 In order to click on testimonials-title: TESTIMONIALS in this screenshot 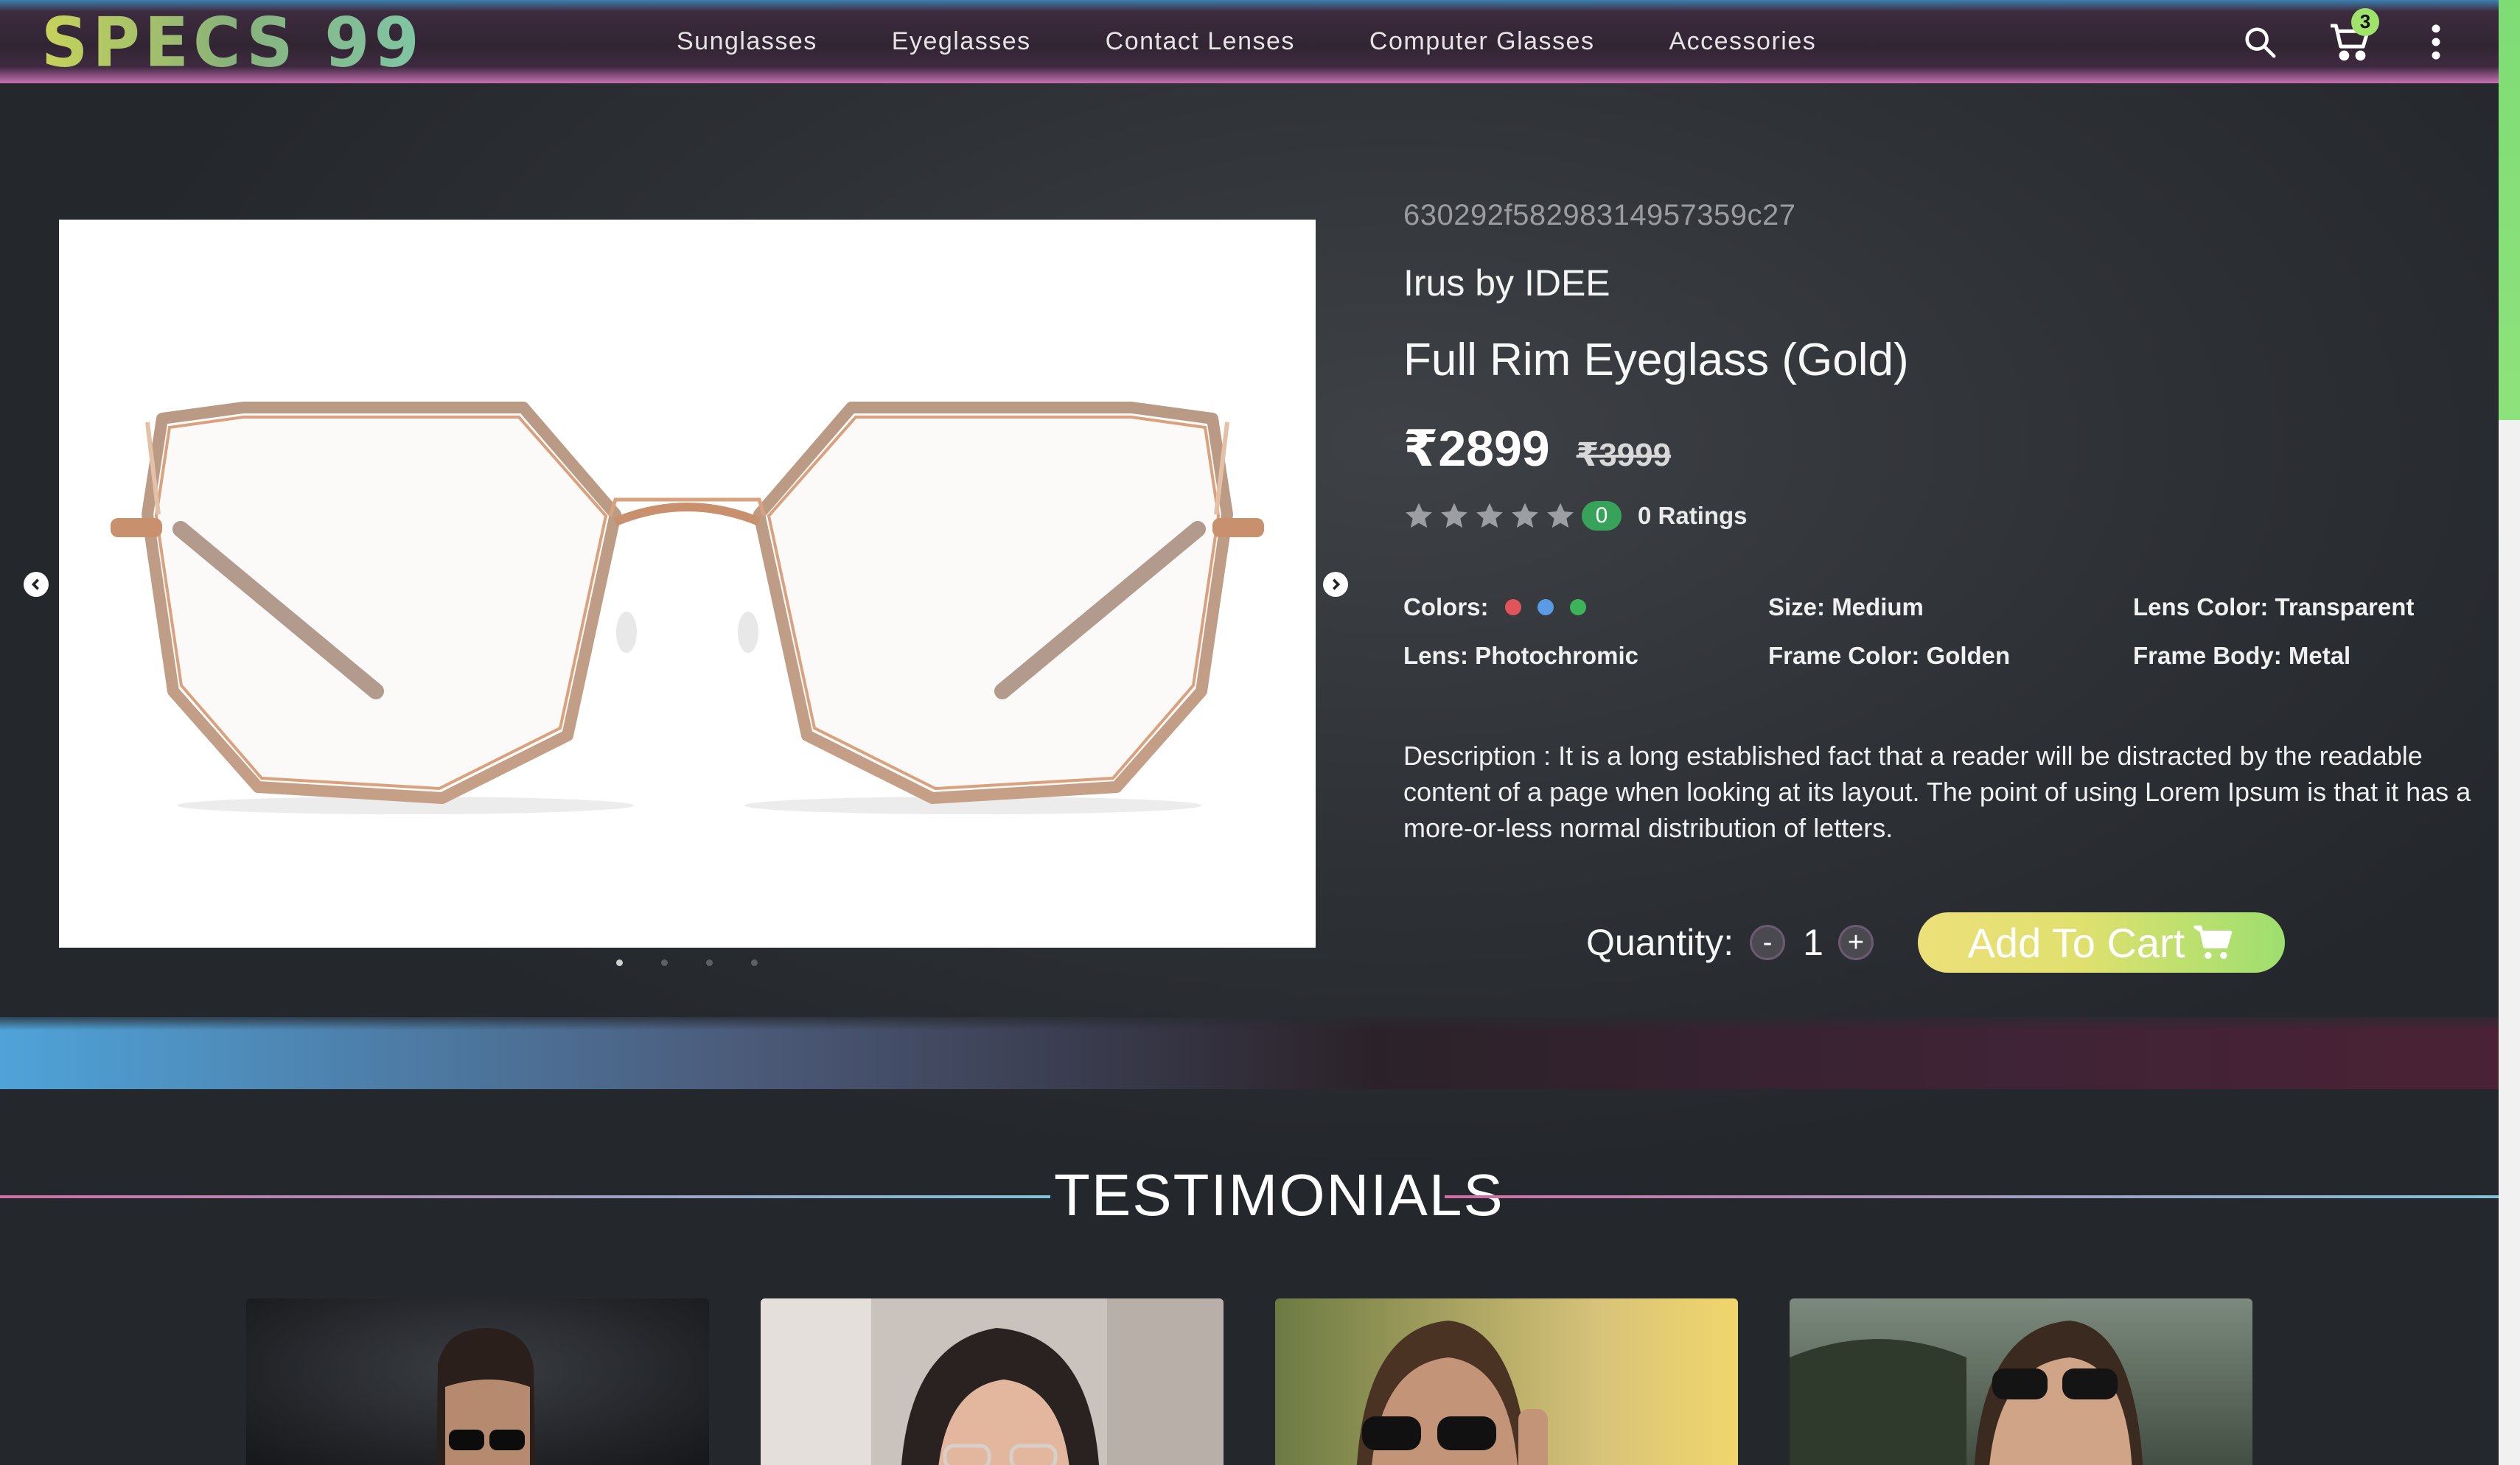, I will do `click(1279, 1195)`.